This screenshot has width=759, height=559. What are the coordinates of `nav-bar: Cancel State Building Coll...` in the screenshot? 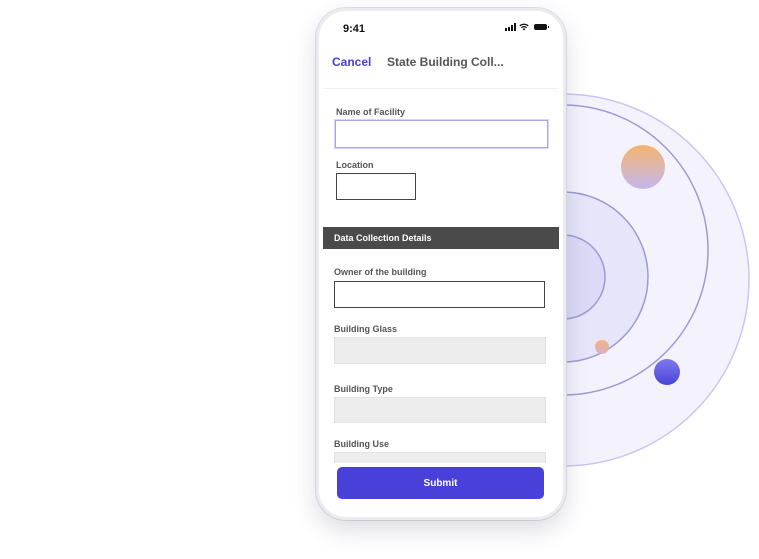 It's located at (441, 67).